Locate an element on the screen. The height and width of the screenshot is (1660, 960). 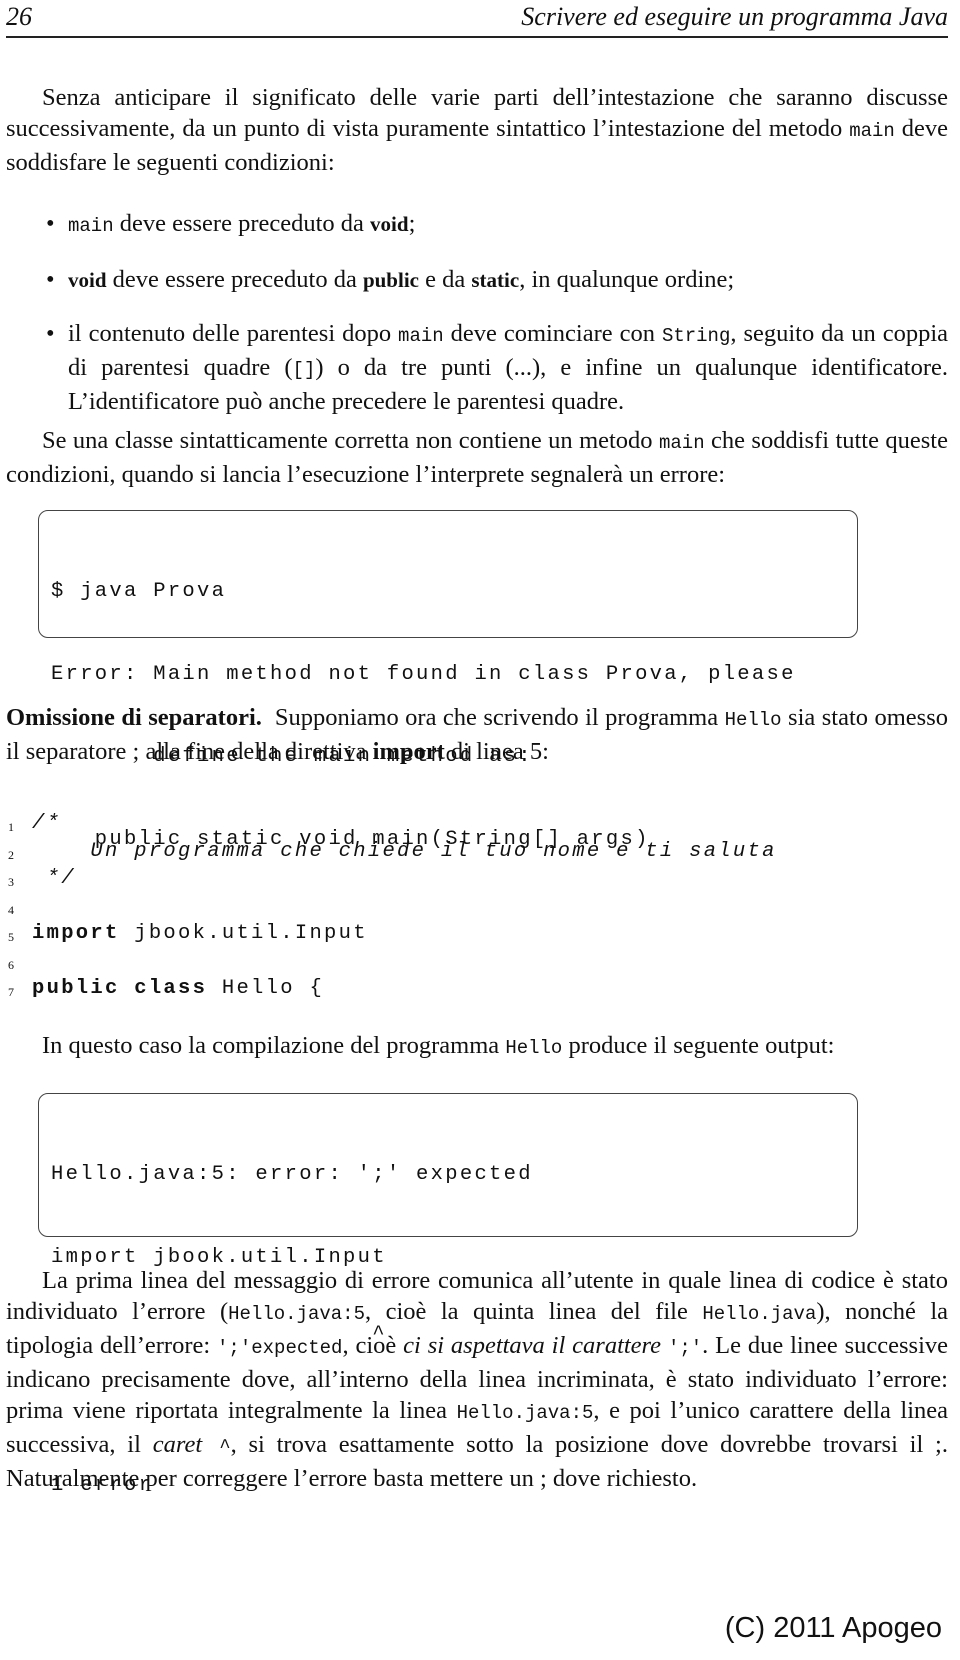
code-line: 1/* is located at coordinates (454, 824).